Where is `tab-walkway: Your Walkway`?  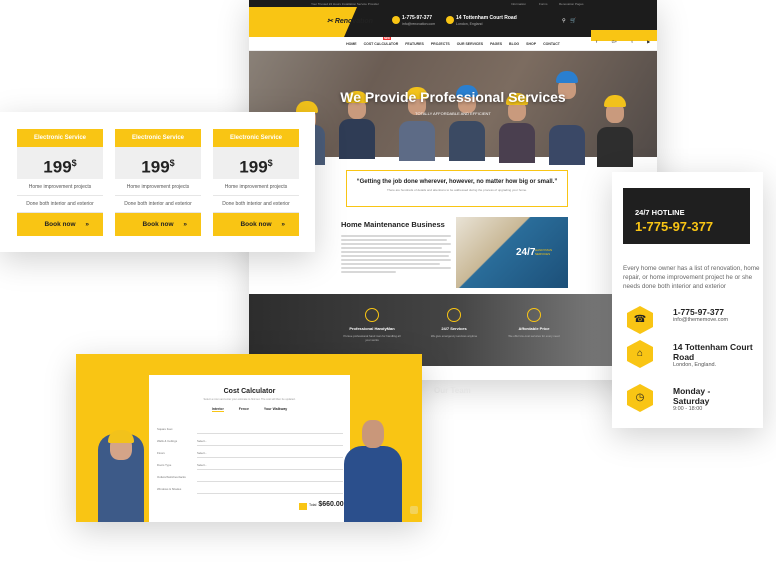 tab-walkway: Your Walkway is located at coordinates (275, 409).